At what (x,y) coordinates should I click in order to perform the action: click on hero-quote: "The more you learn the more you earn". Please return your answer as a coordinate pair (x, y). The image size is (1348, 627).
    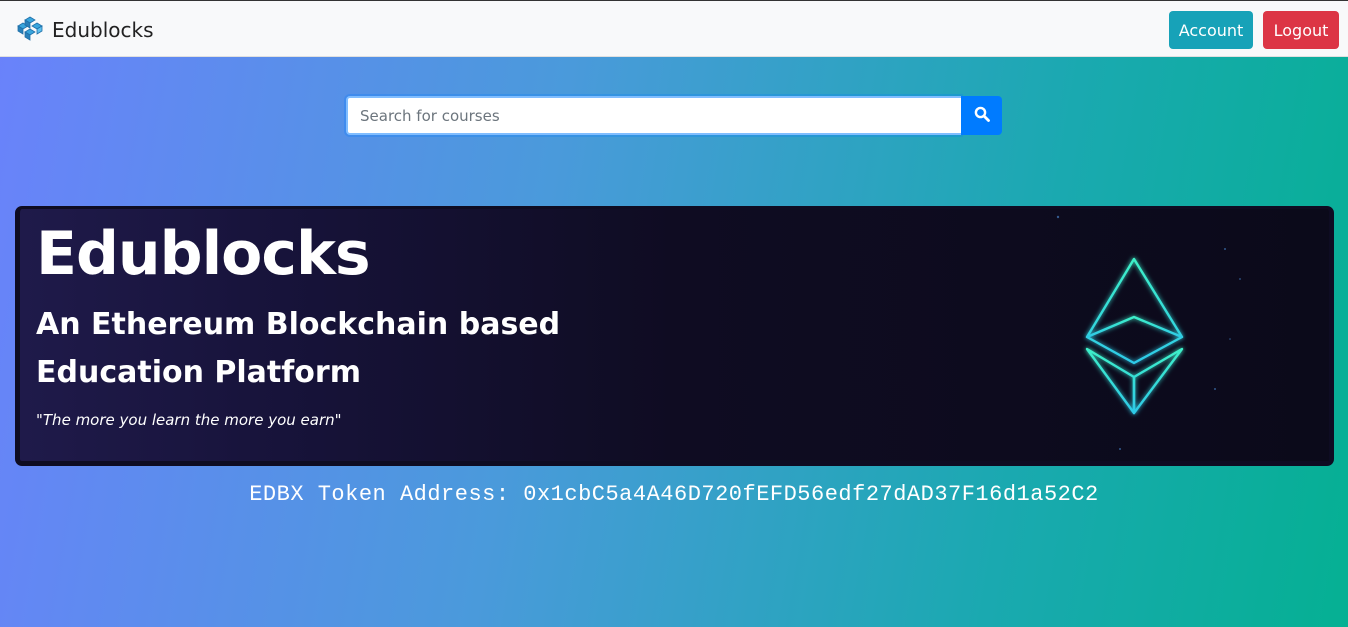
    Looking at the image, I should click on (189, 420).